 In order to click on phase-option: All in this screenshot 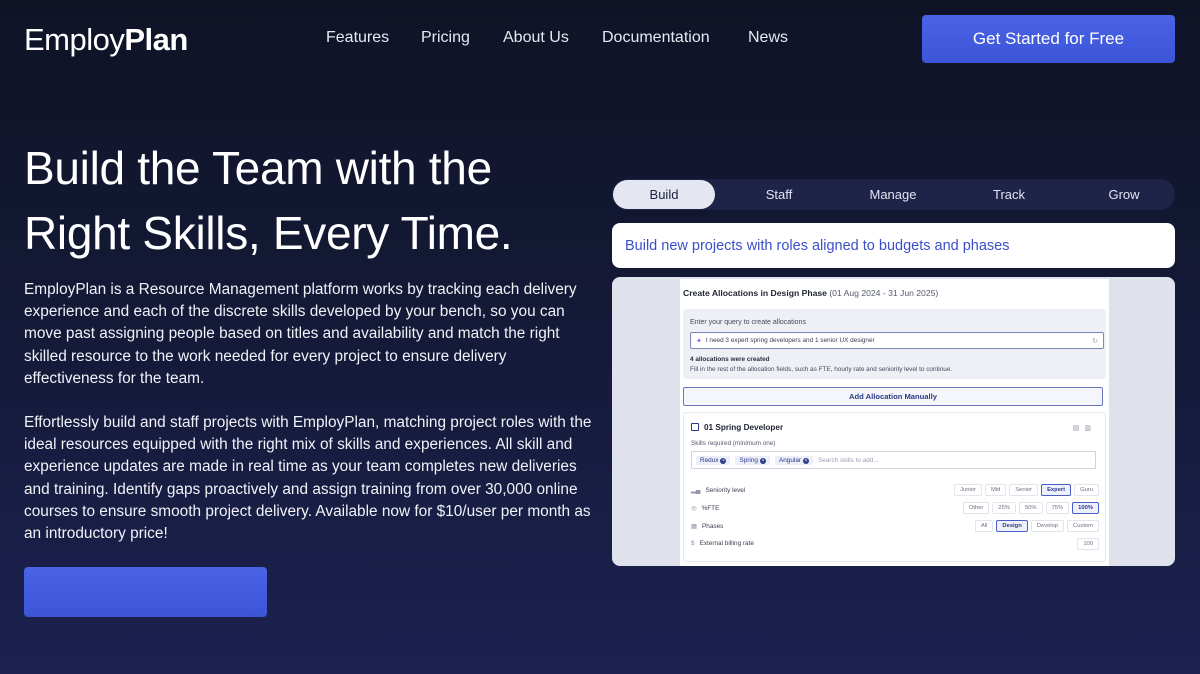, I will do `click(984, 526)`.